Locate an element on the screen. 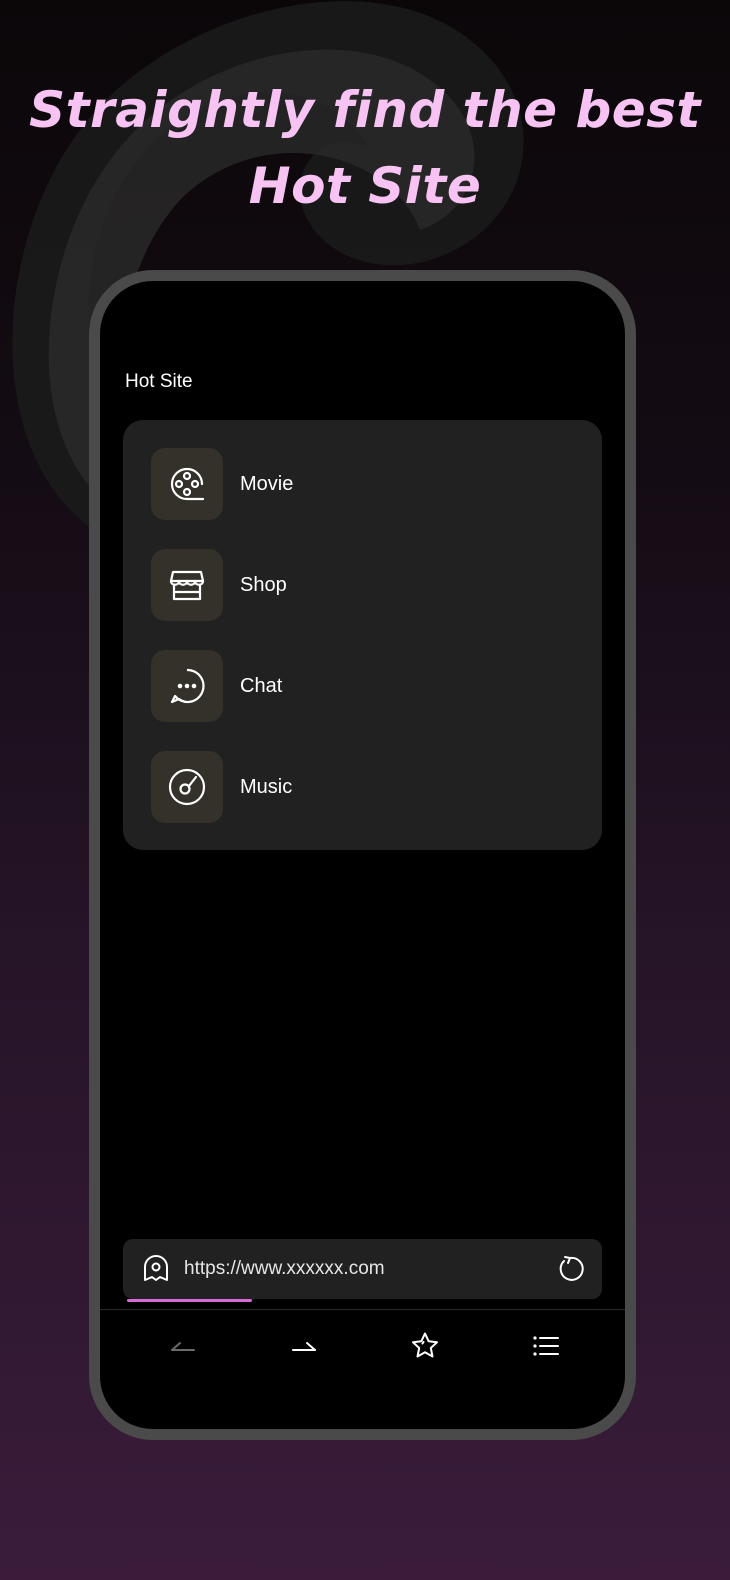  back-button is located at coordinates (183, 1348).